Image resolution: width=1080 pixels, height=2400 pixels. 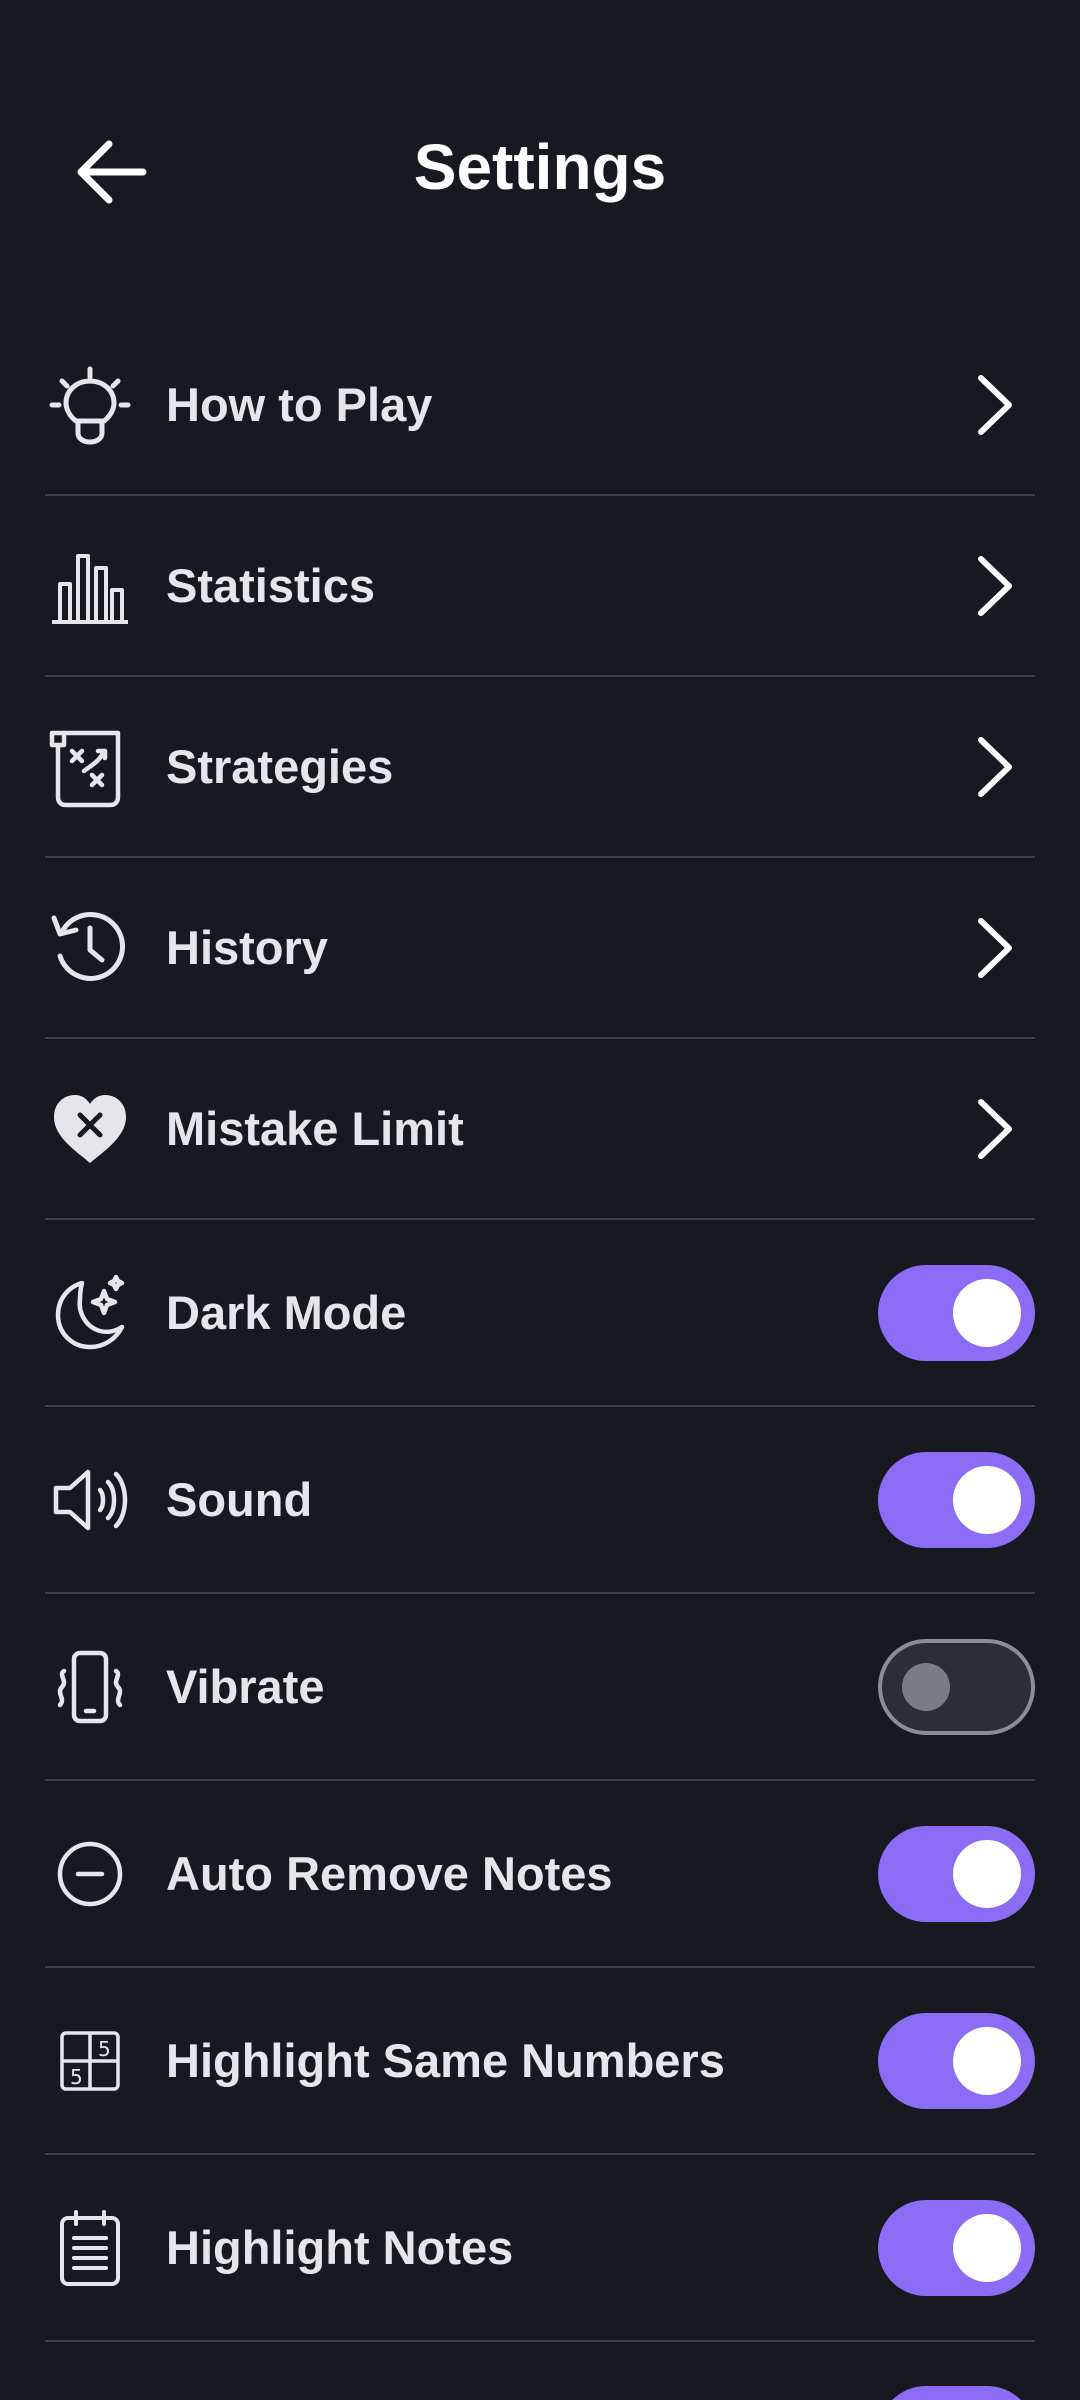 What do you see at coordinates (445, 2060) in the screenshot?
I see `row-label: Highlight Same Numbers` at bounding box center [445, 2060].